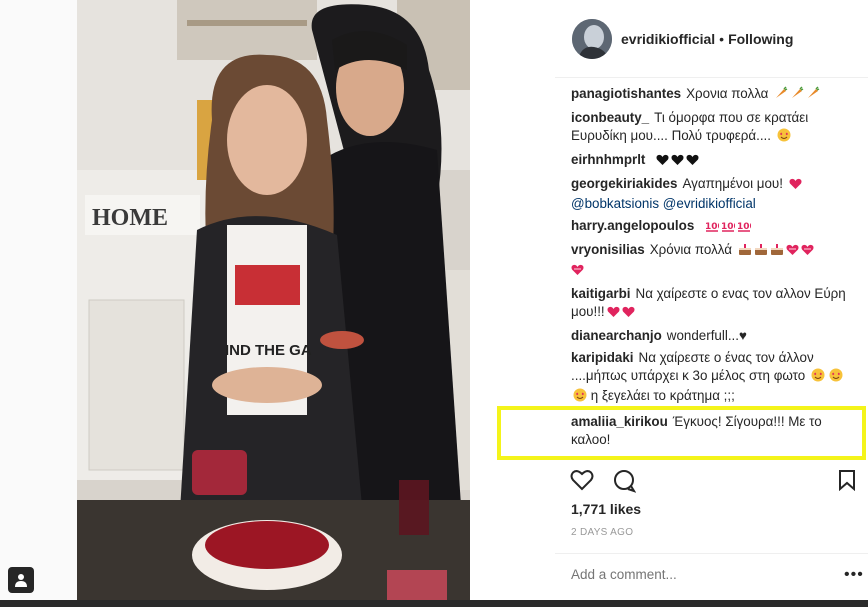 The height and width of the screenshot is (607, 868). Describe the element at coordinates (616, 335) in the screenshot. I see `comment-username: dianearchanjo` at that location.